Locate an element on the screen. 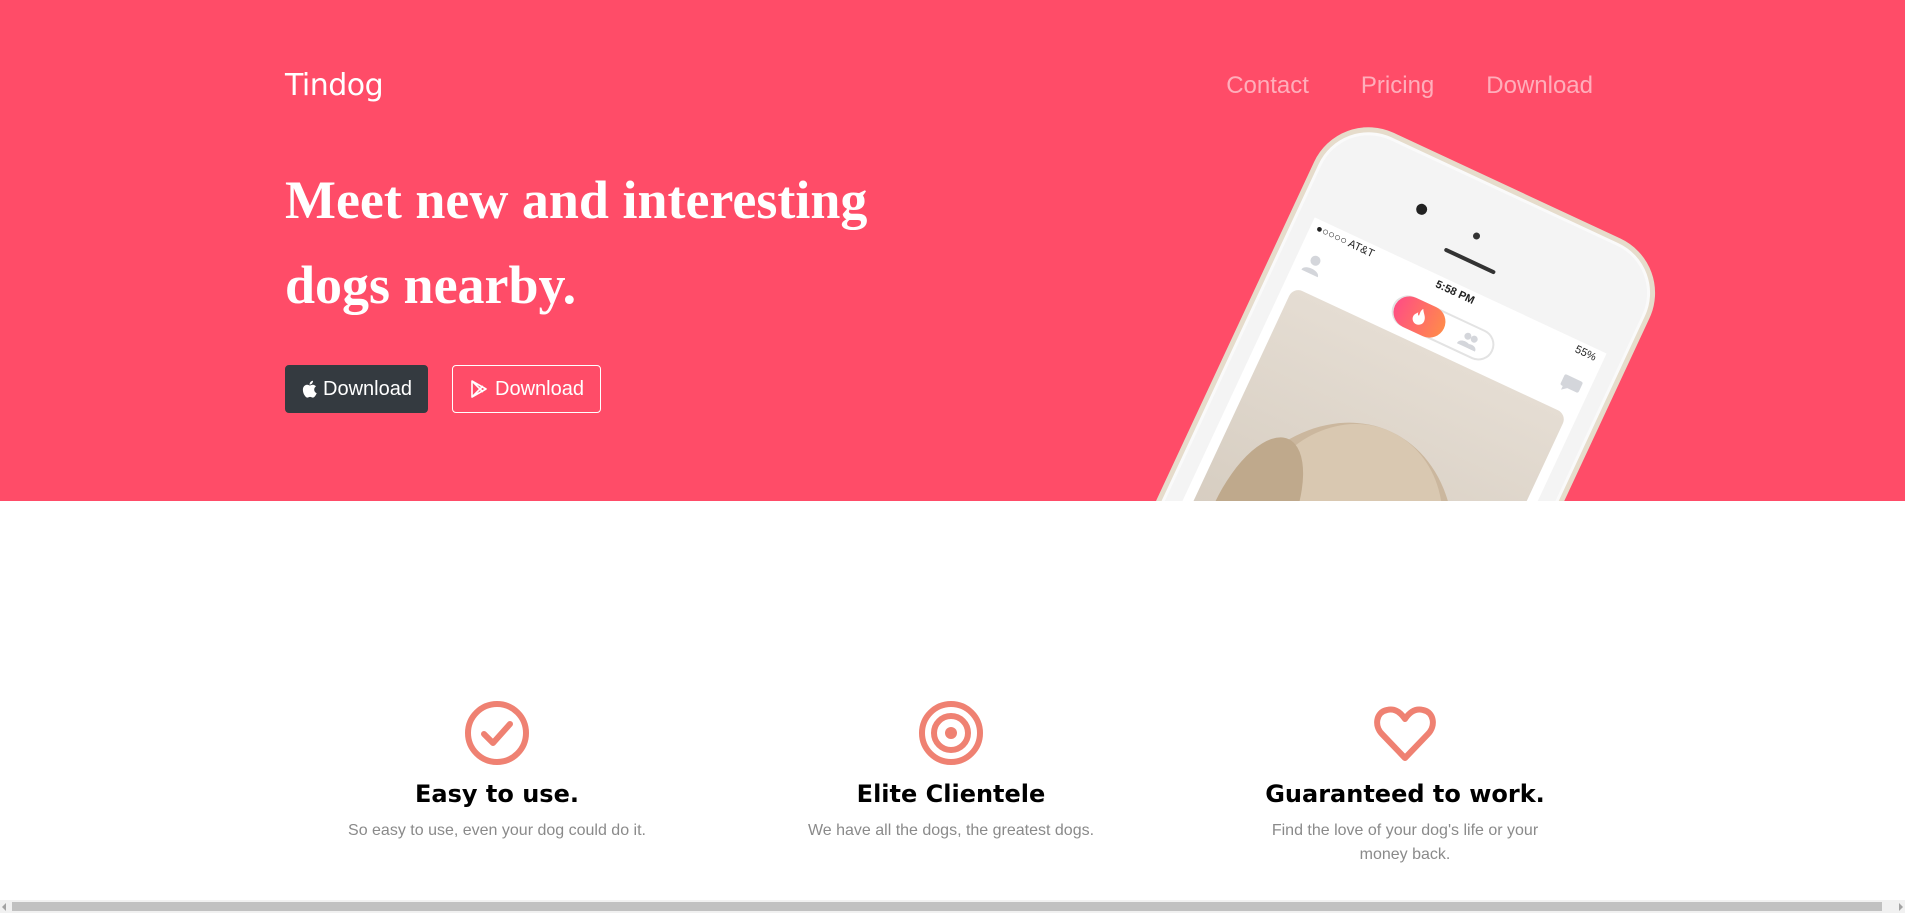 The height and width of the screenshot is (913, 1905). phone-mockup: ●○○○○ AT&T 5:58 PM 55% is located at coordinates (1355, 304).